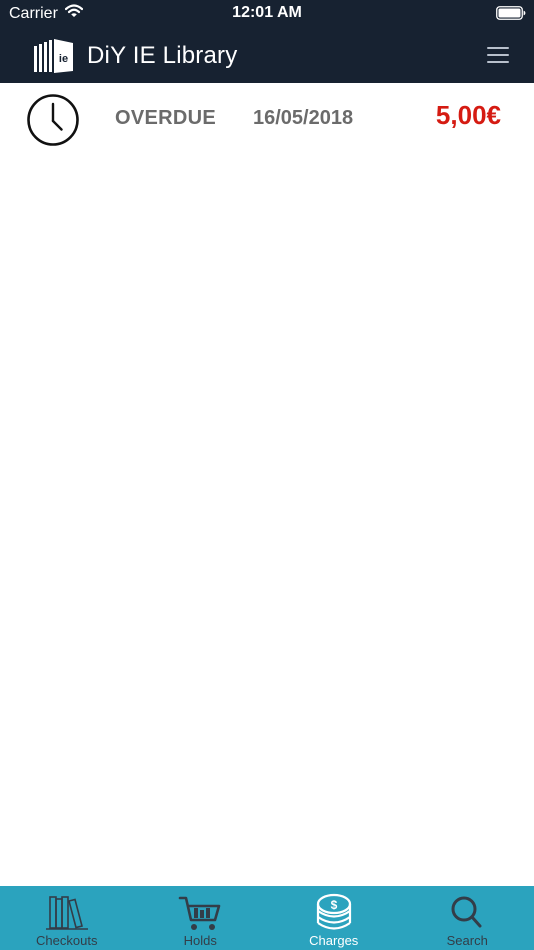  I want to click on status-bar: Carrier 12:01 AM, so click(267, 14).